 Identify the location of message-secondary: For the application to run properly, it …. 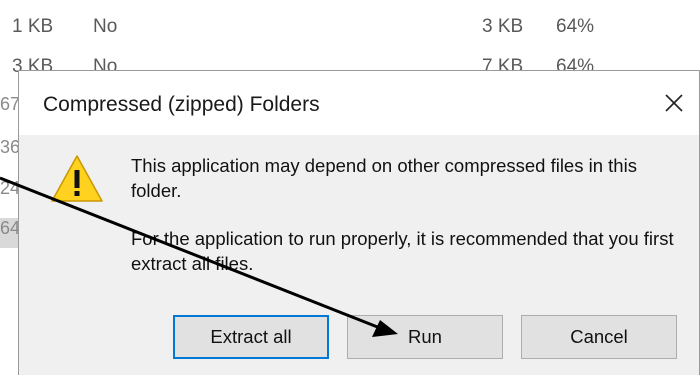
(402, 251).